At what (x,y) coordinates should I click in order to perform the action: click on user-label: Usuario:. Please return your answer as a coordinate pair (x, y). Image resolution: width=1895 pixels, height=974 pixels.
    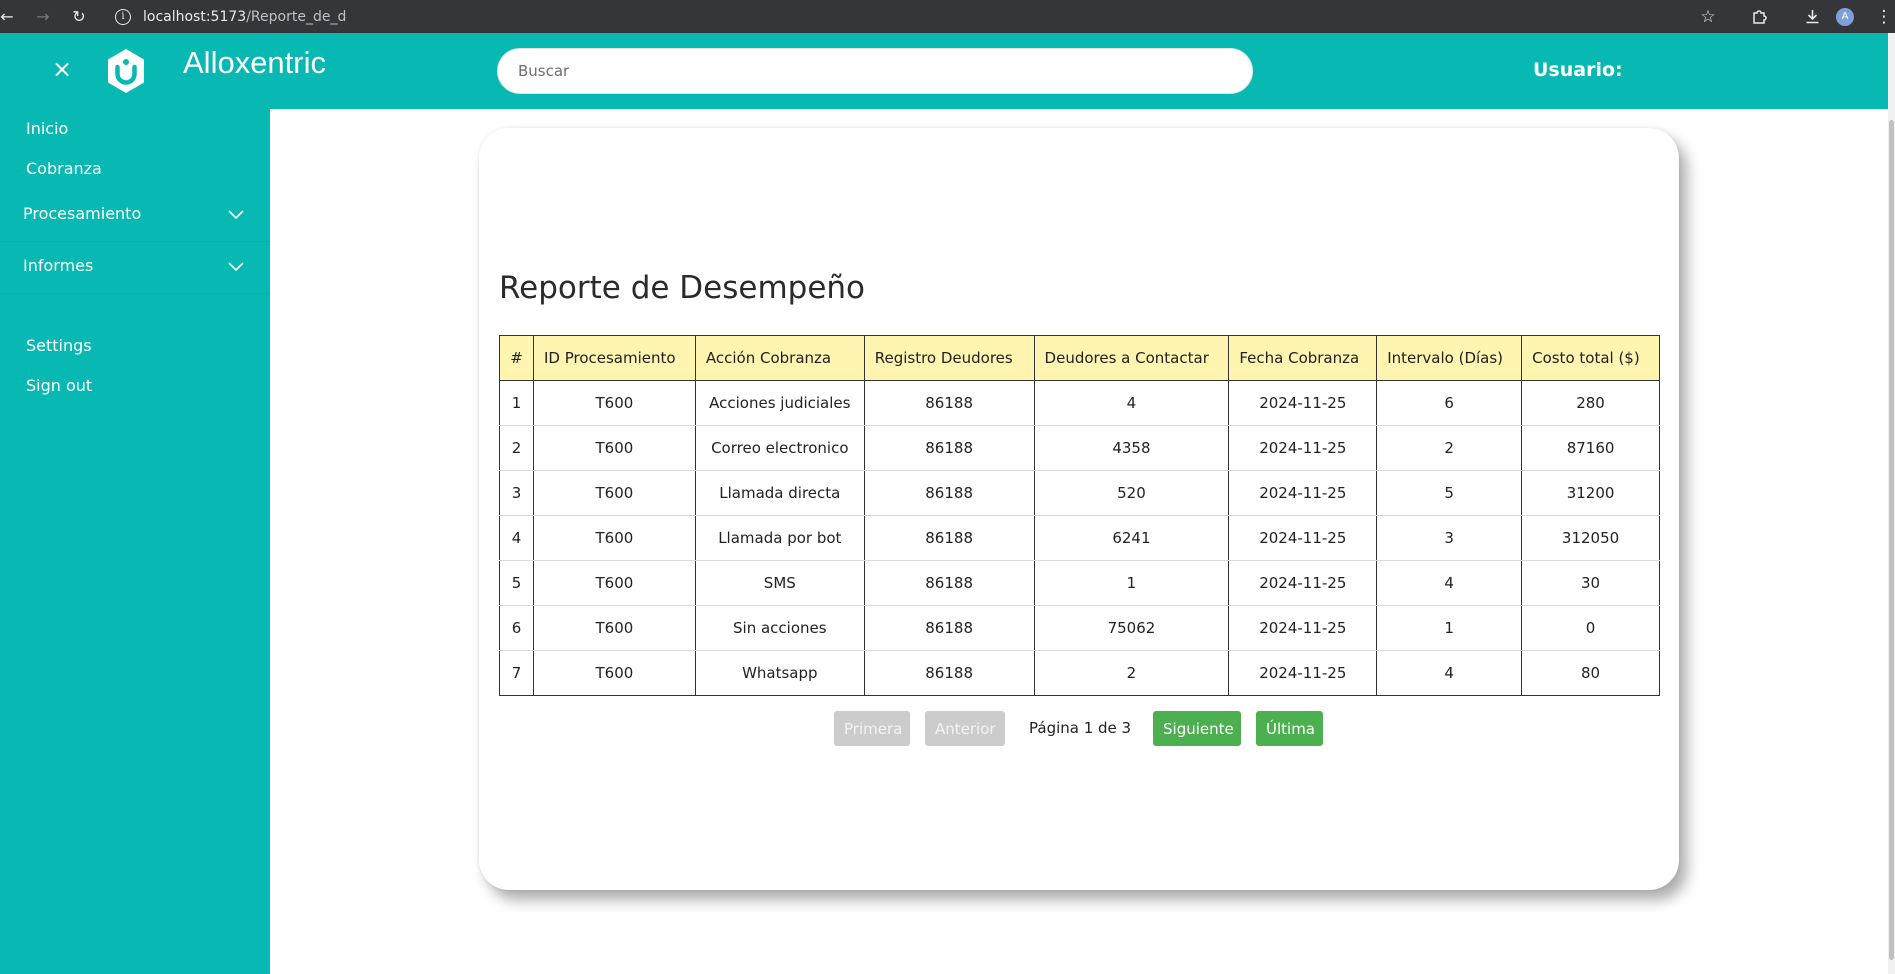
    Looking at the image, I should click on (1578, 70).